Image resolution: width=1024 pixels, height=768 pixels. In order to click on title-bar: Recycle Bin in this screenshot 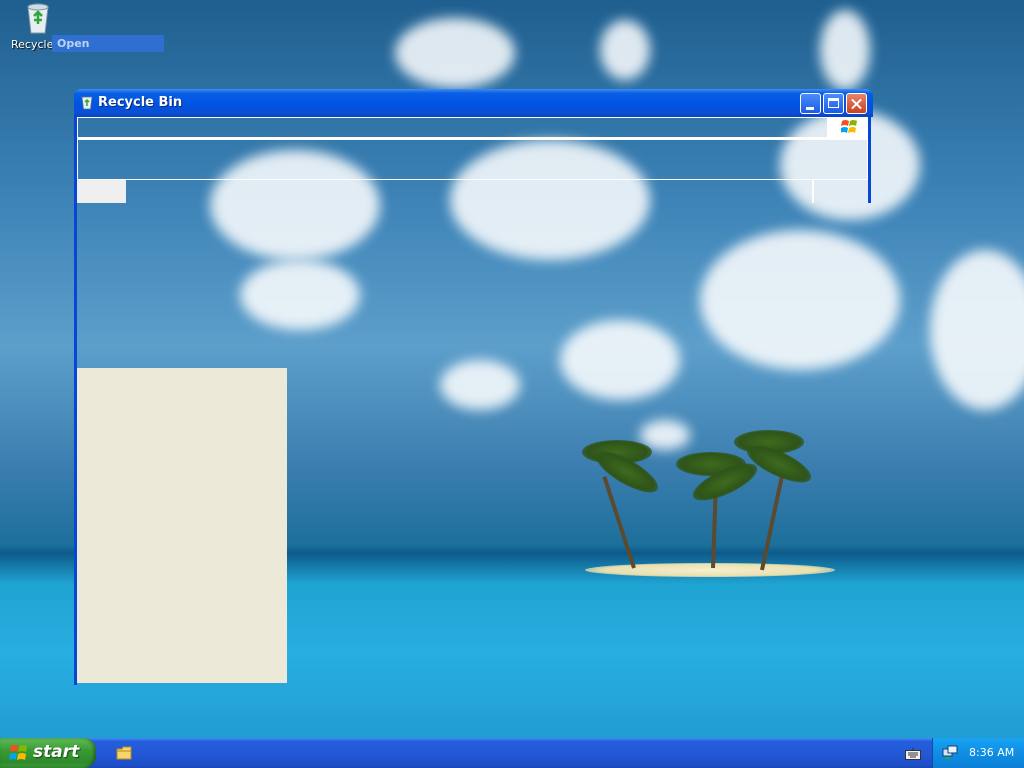, I will do `click(473, 103)`.